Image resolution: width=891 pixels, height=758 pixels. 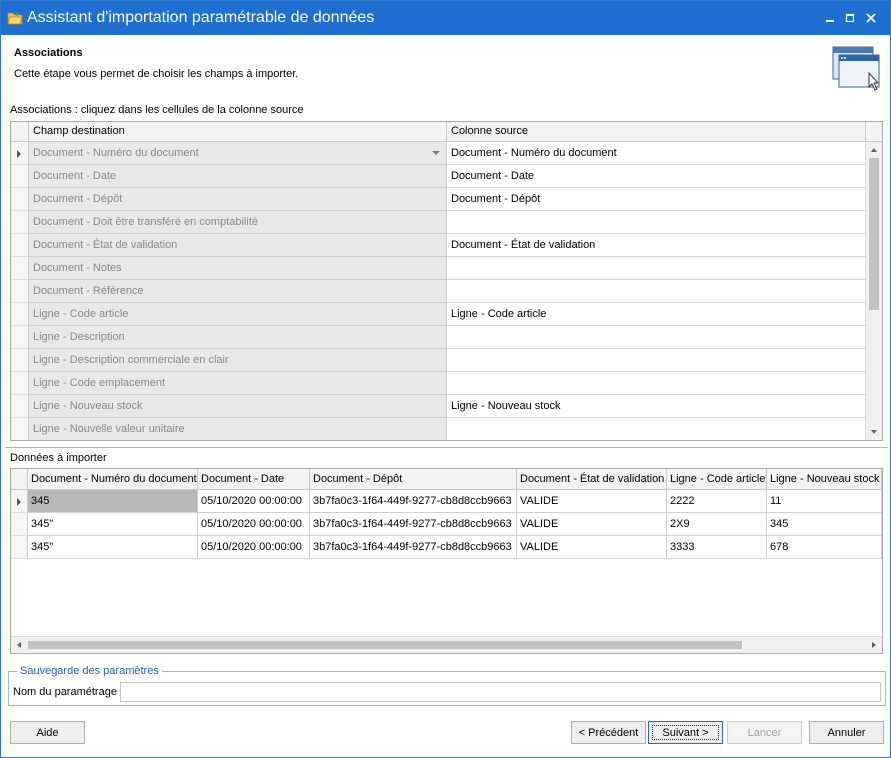 What do you see at coordinates (446, 447) in the screenshot?
I see `panel-splitter` at bounding box center [446, 447].